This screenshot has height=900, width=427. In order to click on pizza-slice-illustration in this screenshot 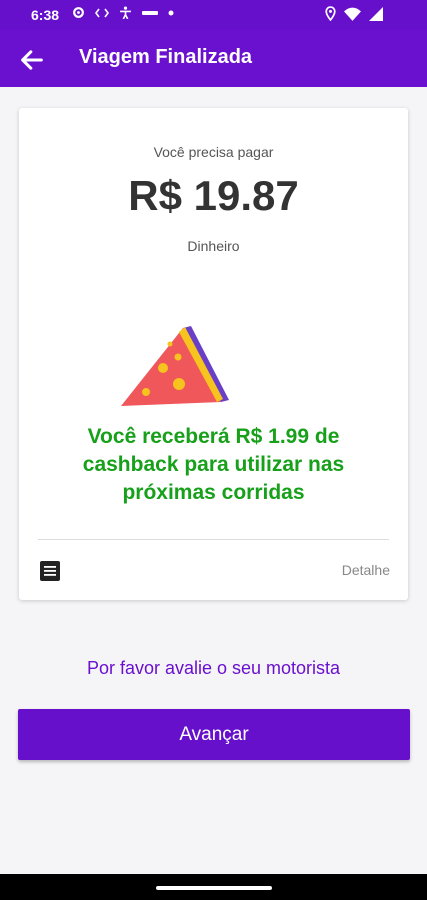, I will do `click(175, 366)`.